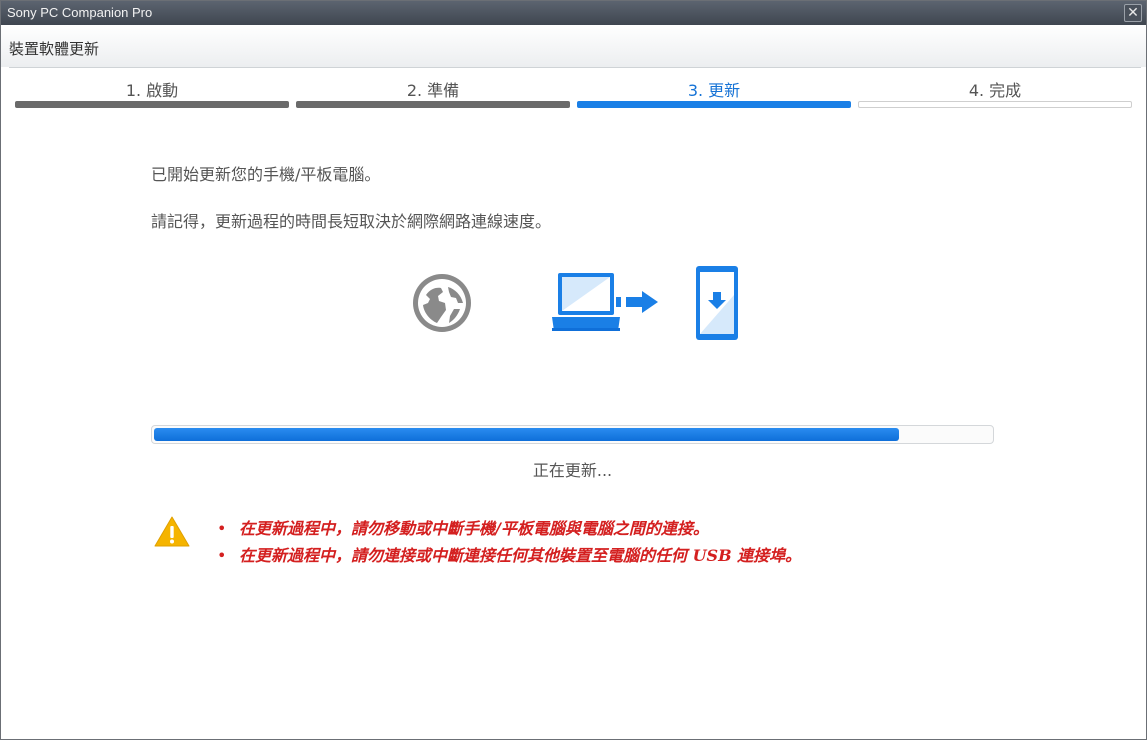 The image size is (1147, 740). I want to click on step-2: 2. 準備, so click(433, 92).